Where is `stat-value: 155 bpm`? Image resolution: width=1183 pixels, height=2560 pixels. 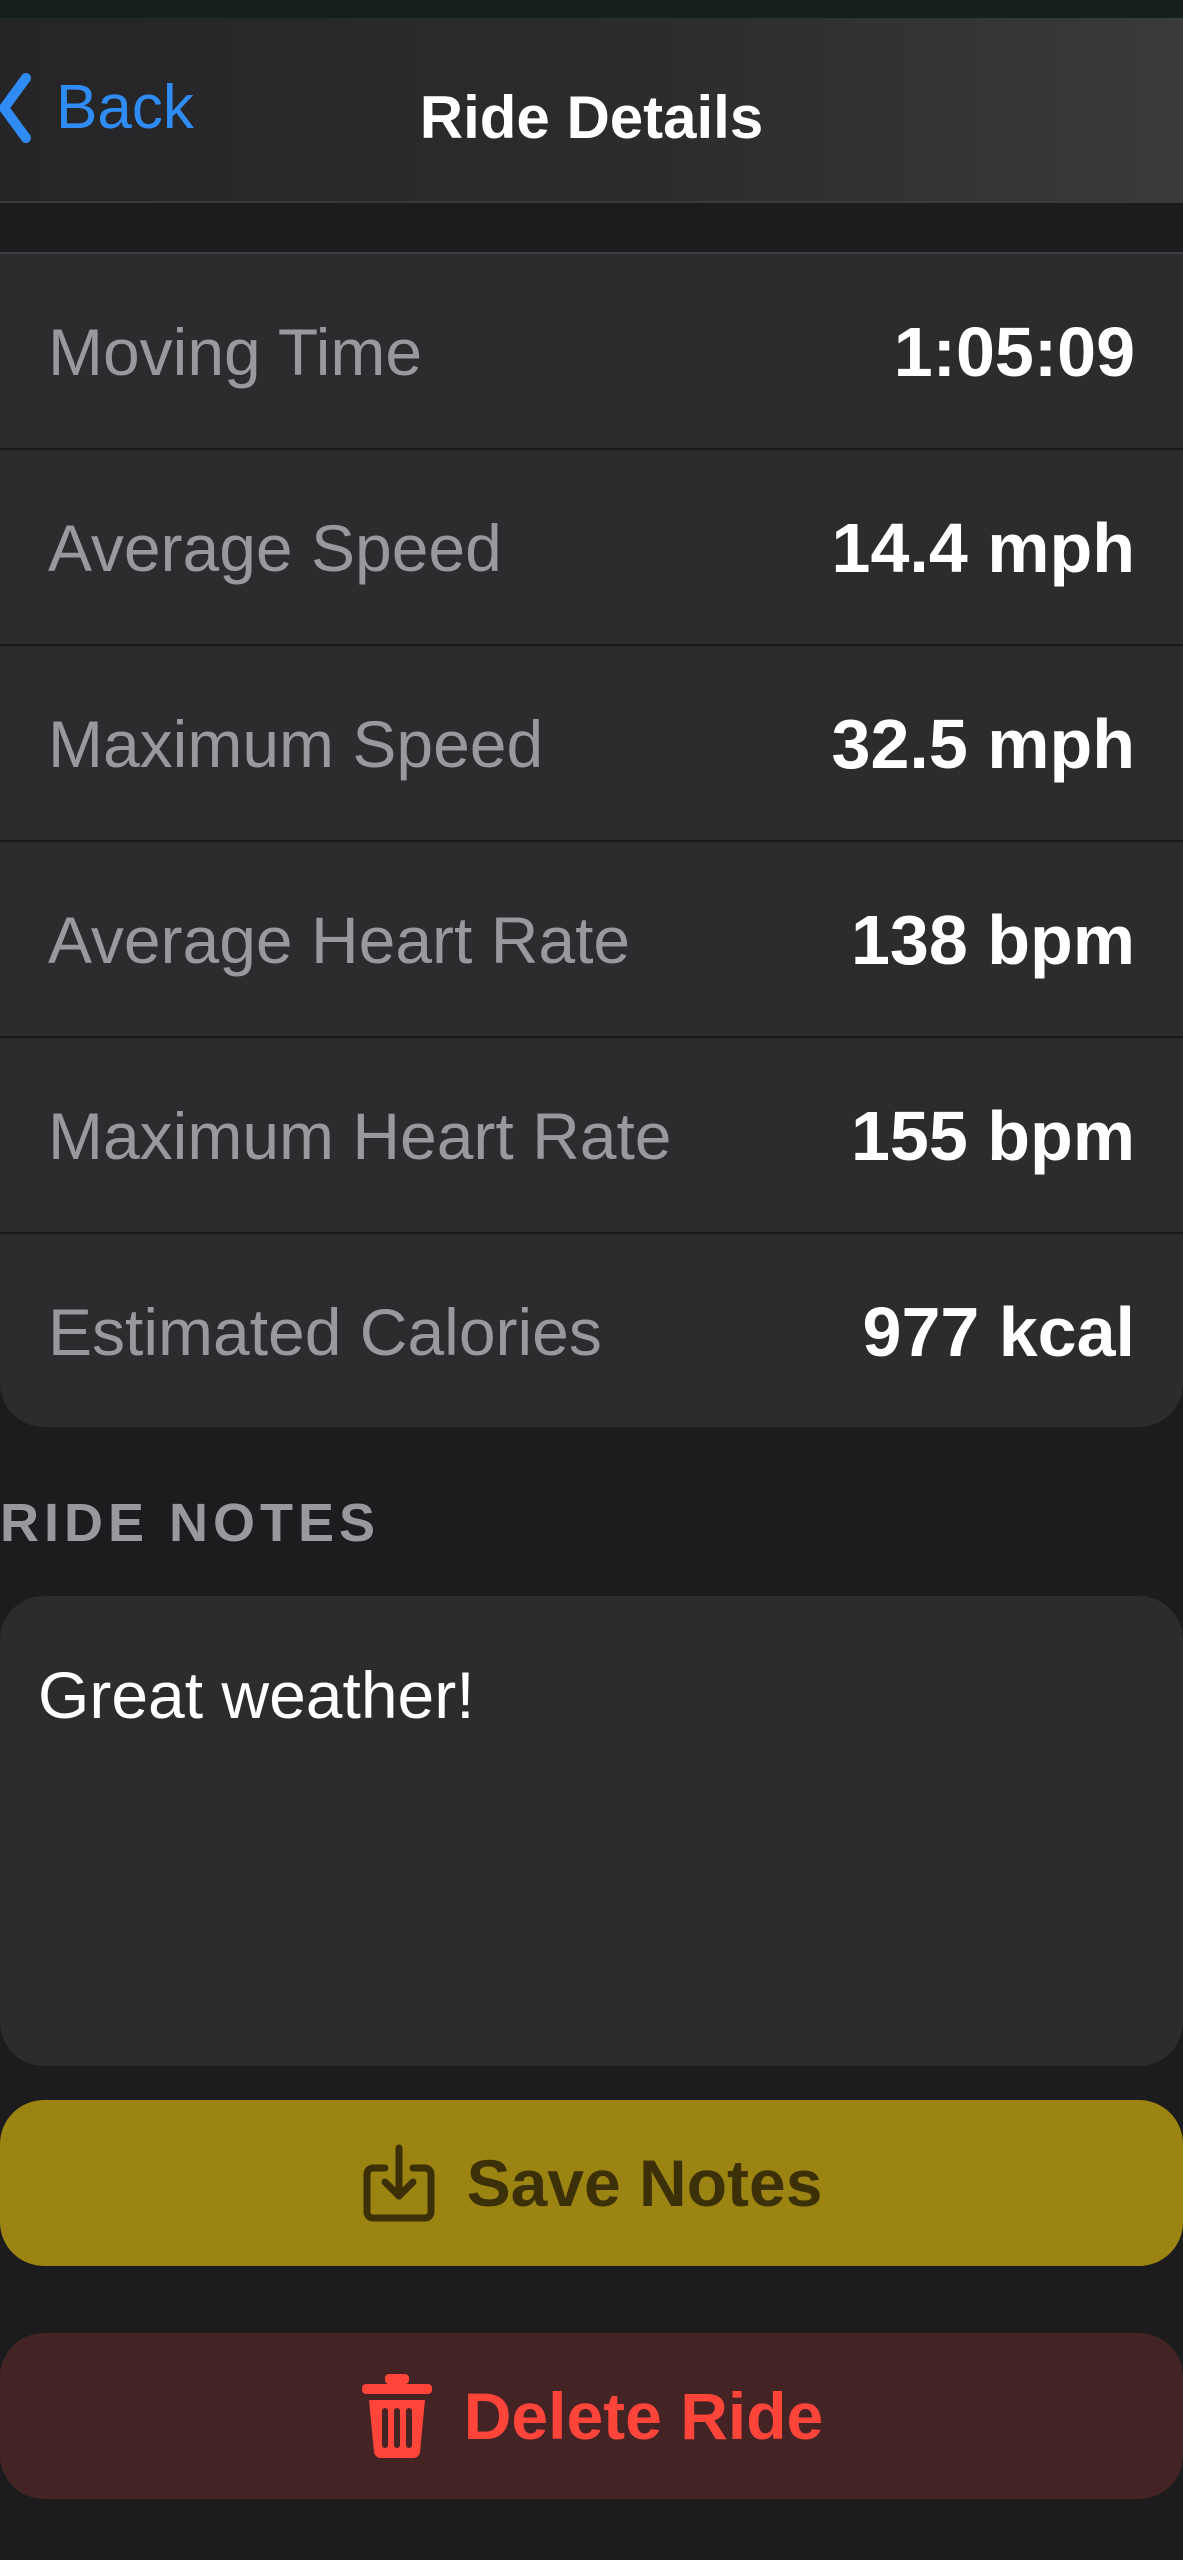
stat-value: 155 bpm is located at coordinates (993, 1136).